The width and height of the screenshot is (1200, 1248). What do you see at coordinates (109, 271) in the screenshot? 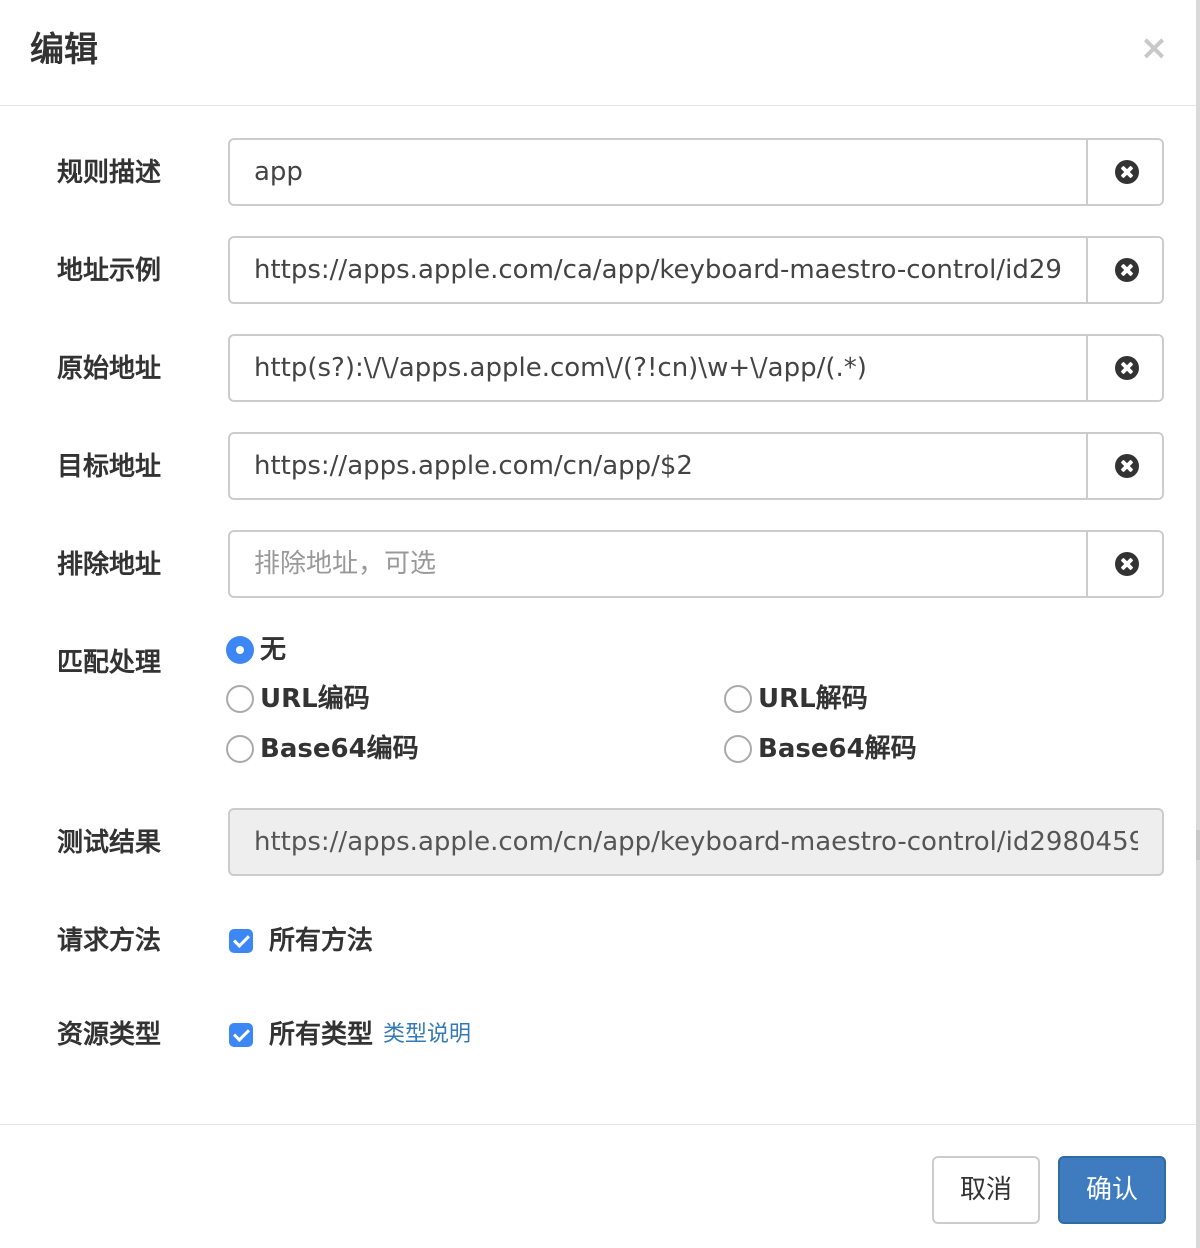
I see `example-url-label: 地址示例` at bounding box center [109, 271].